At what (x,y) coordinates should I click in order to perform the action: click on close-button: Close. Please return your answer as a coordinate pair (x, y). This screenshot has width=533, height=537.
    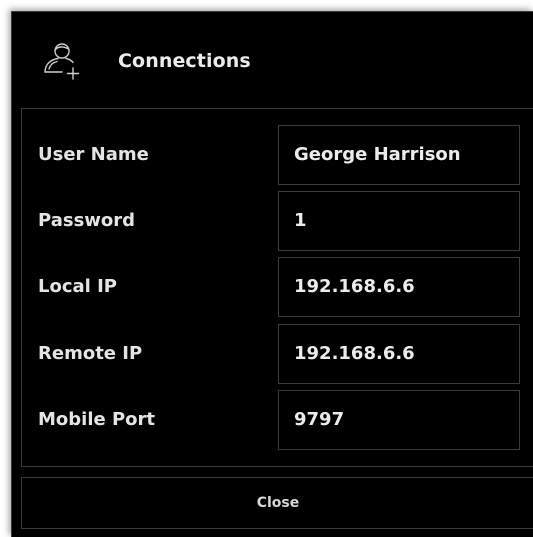
    Looking at the image, I should click on (277, 503).